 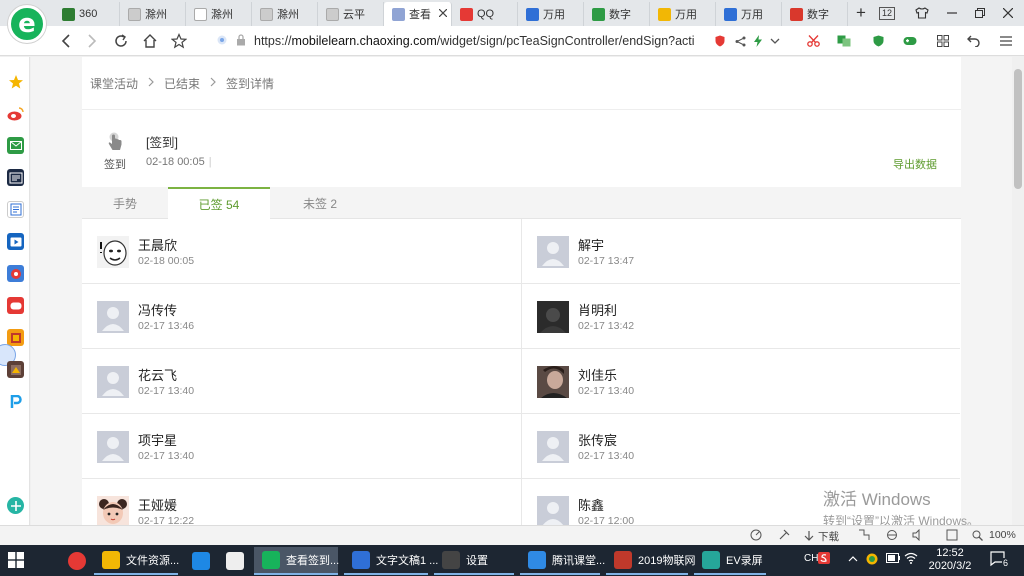 What do you see at coordinates (15, 145) in the screenshot?
I see `mail-icon` at bounding box center [15, 145].